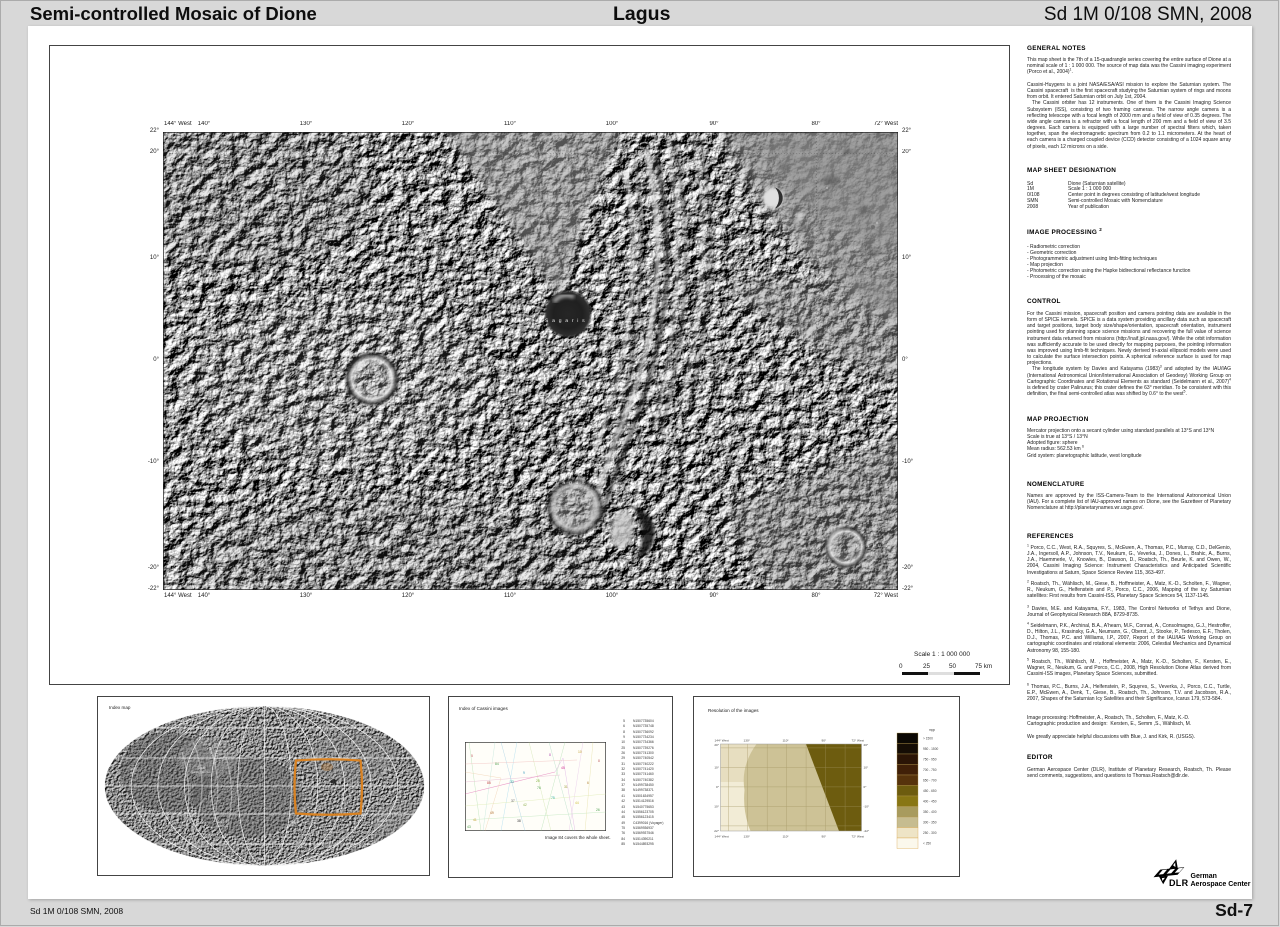  I want to click on svg-text: 25, so click(538, 781).